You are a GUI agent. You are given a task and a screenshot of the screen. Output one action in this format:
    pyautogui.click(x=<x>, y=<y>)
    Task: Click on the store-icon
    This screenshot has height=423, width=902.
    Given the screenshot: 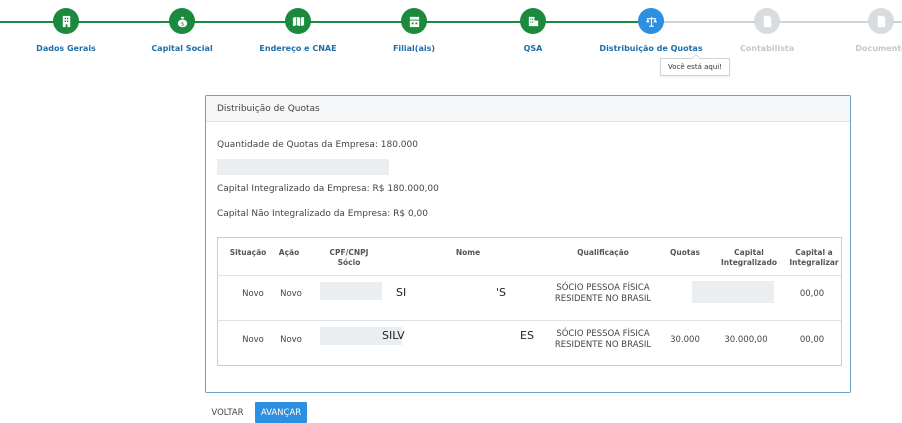 What is the action you would take?
    pyautogui.click(x=414, y=21)
    